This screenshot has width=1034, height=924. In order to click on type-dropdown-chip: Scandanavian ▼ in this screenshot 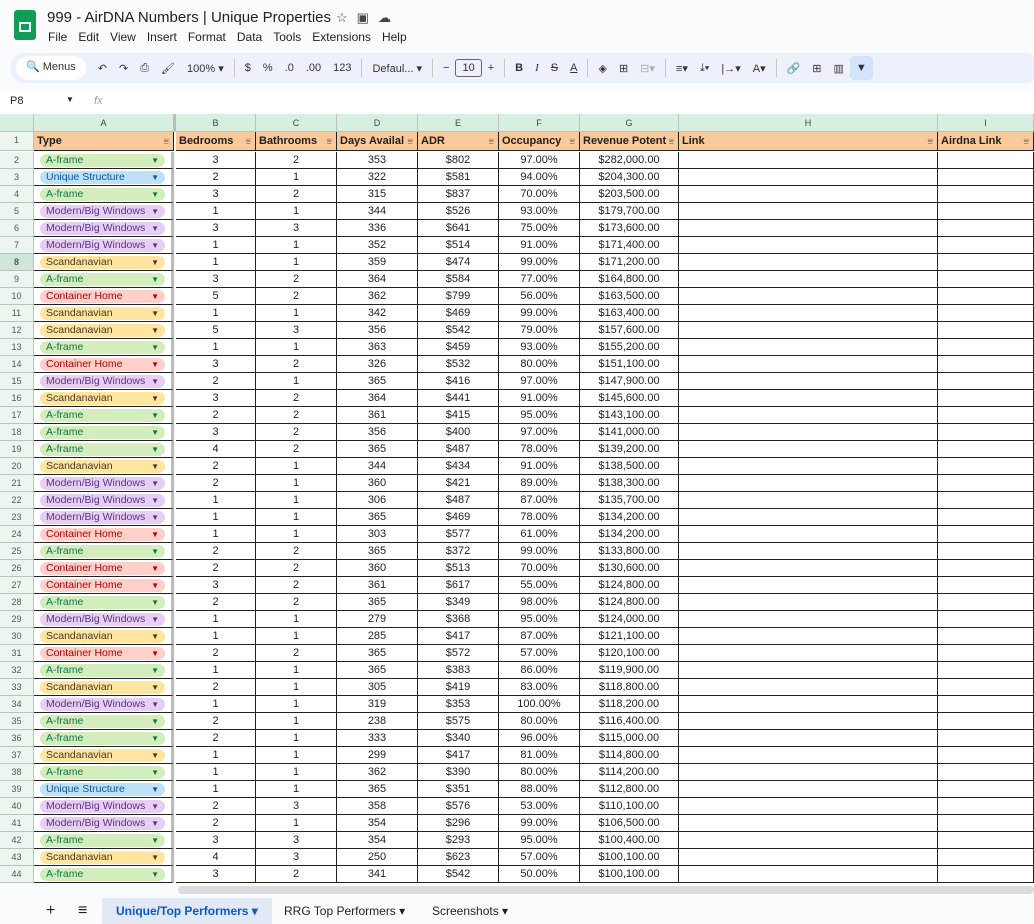, I will do `click(102, 398)`.